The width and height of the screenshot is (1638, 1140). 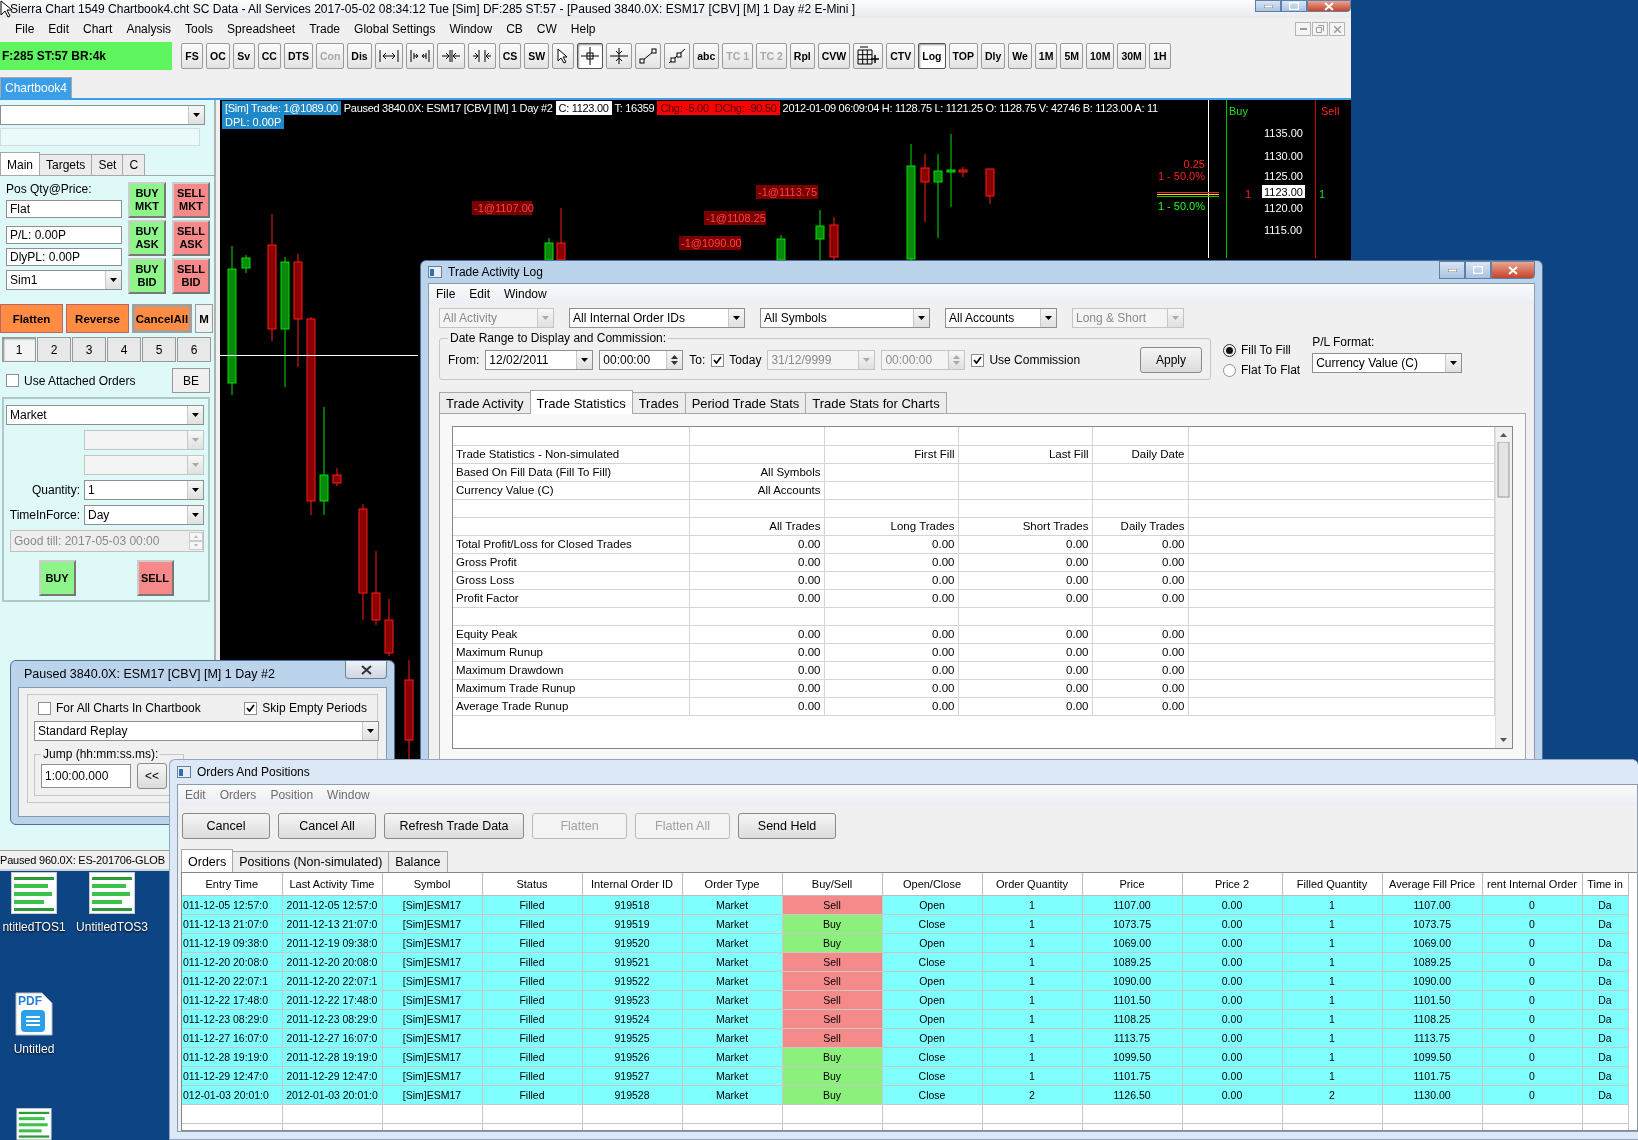 I want to click on tab: Period Trade Stats, so click(x=745, y=403).